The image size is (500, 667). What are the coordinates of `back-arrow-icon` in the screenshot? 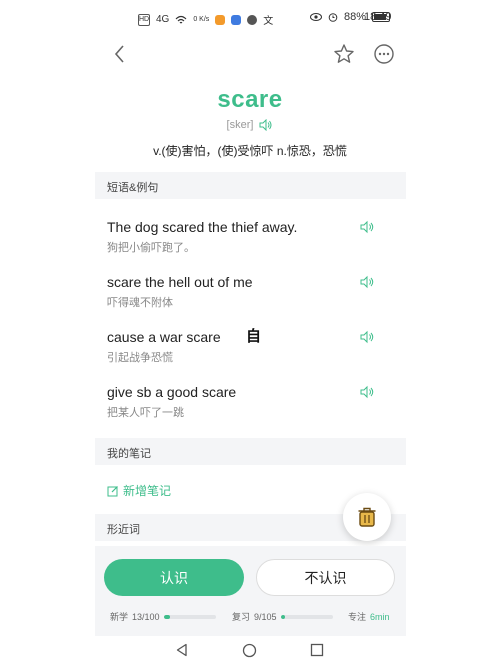 It's located at (119, 54).